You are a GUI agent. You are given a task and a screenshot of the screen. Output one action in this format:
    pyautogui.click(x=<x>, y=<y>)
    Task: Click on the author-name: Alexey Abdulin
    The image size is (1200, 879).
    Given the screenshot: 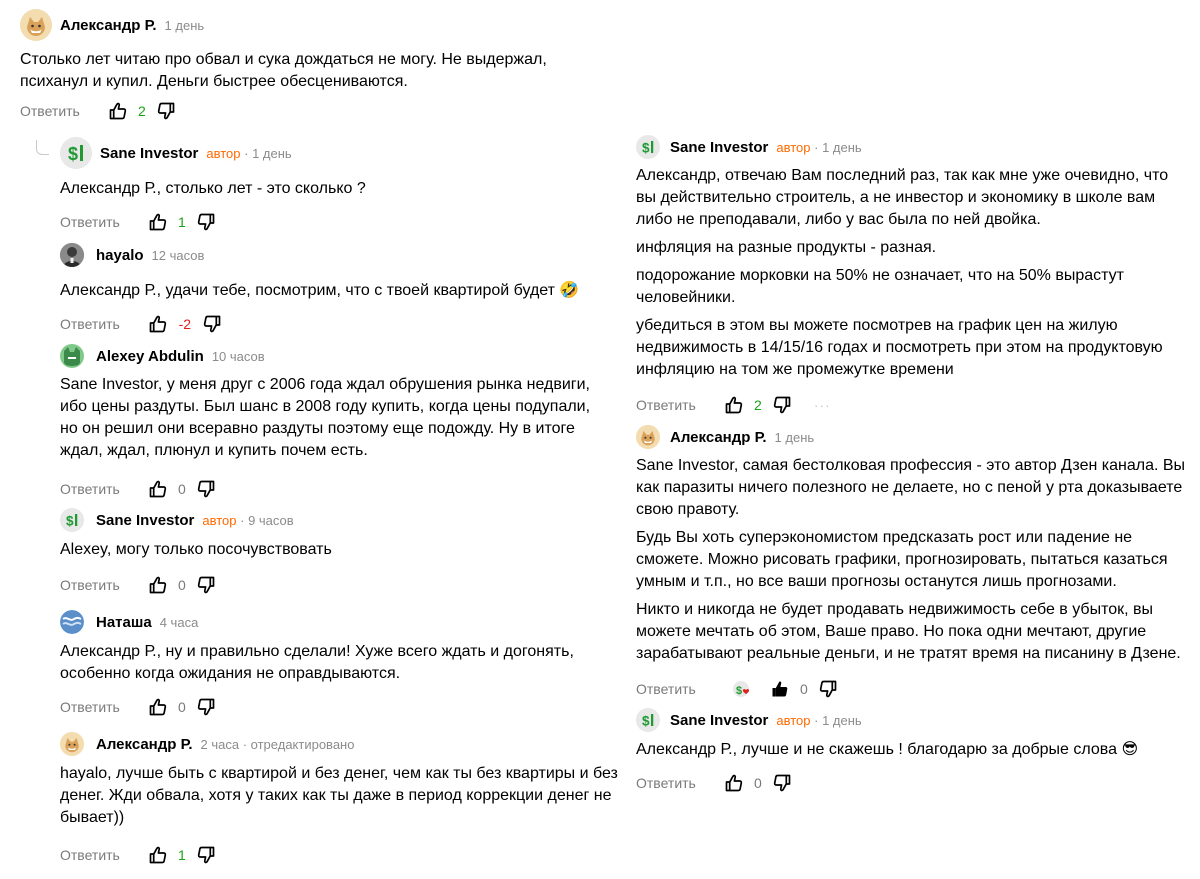 What is the action you would take?
    pyautogui.click(x=150, y=356)
    